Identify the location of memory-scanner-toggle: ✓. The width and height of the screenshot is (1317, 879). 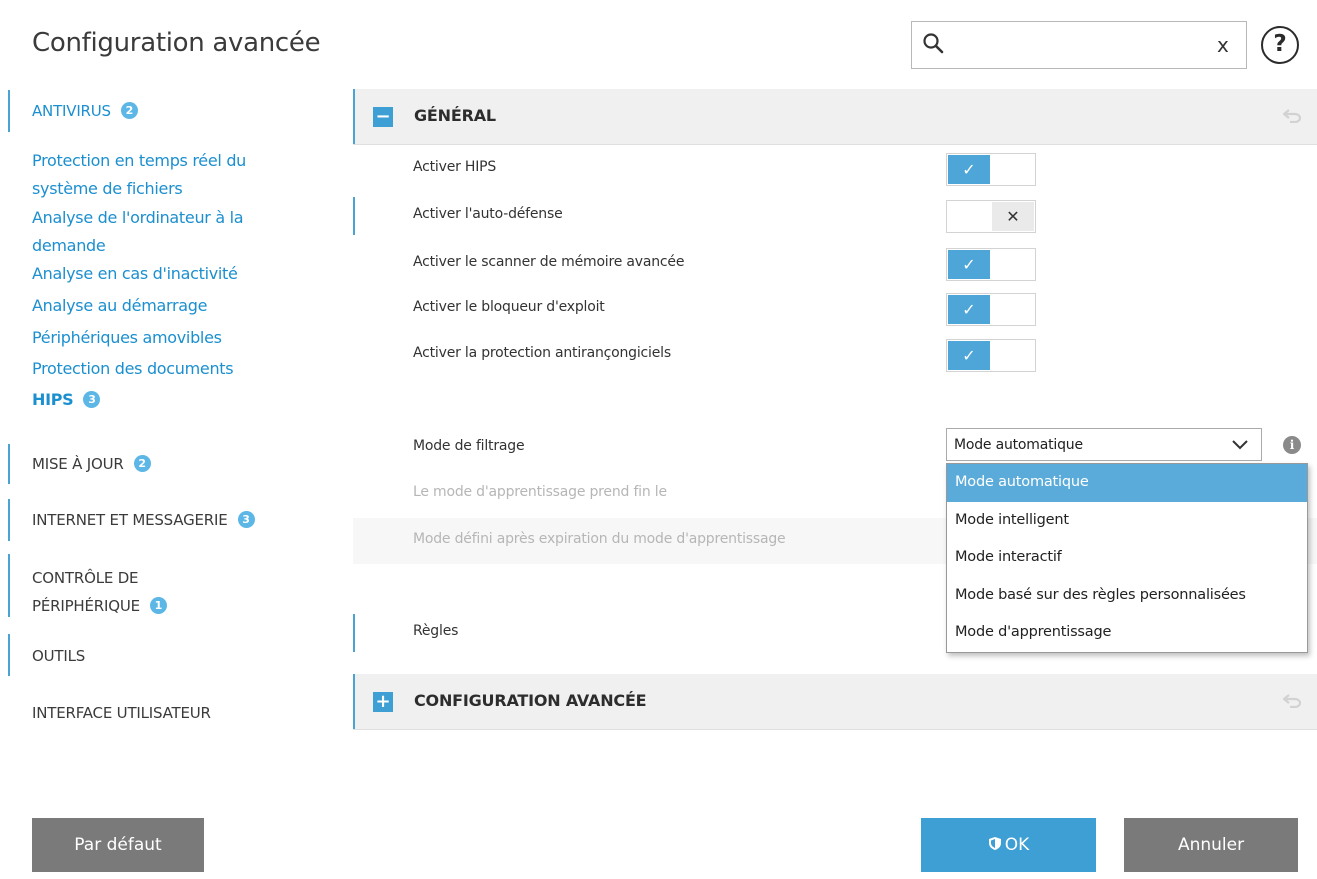
(991, 264).